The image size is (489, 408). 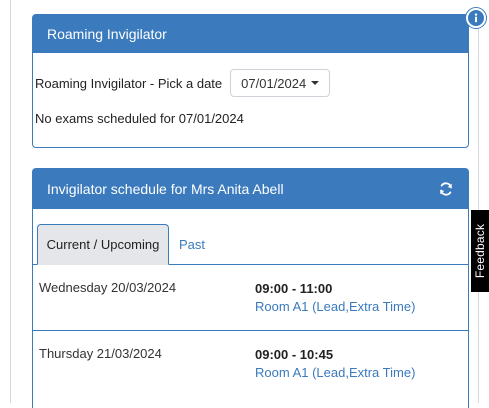 I want to click on left-border, so click(x=10, y=201).